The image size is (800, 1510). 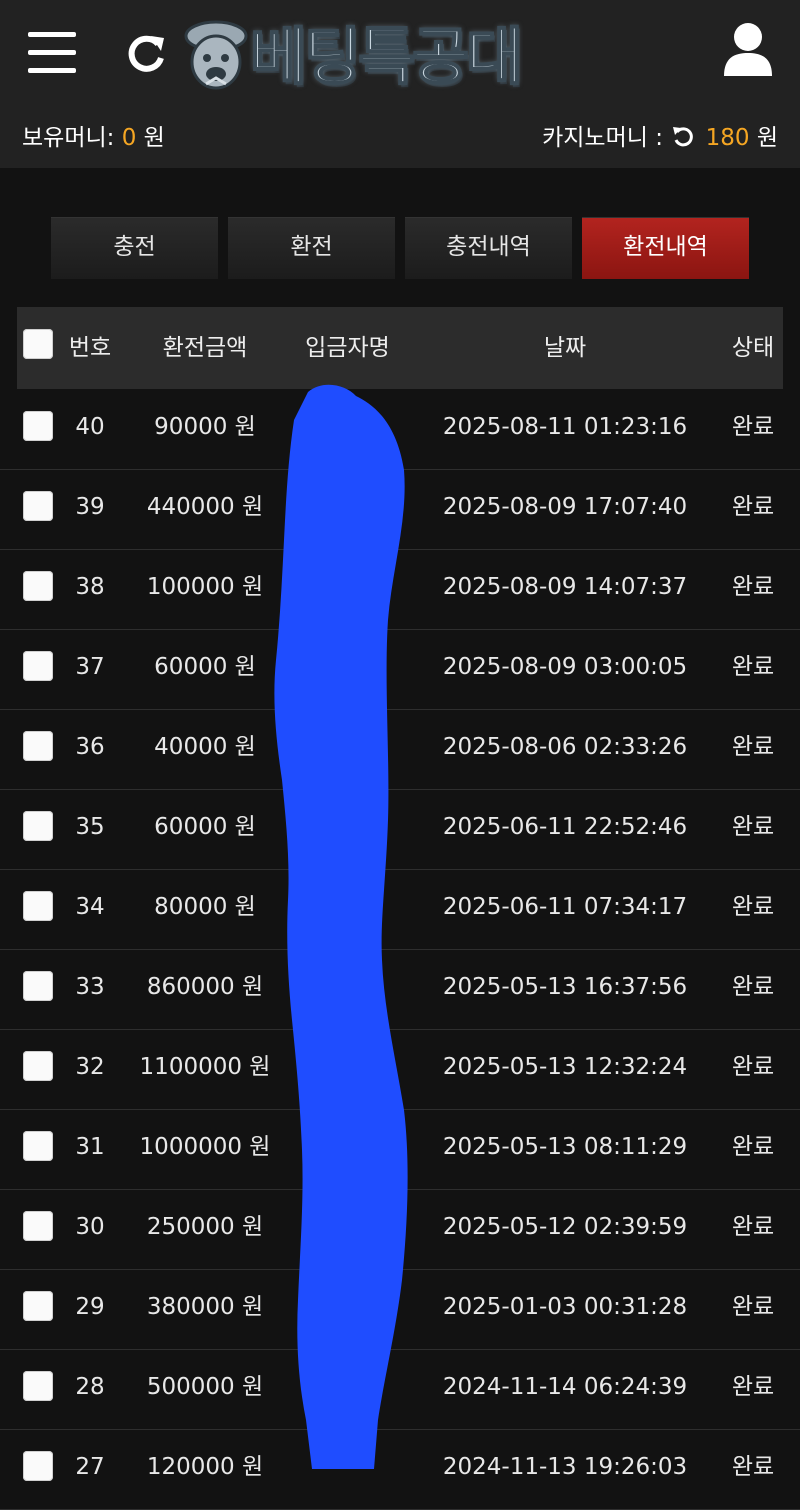 What do you see at coordinates (400, 509) in the screenshot?
I see `table-row: 39 440000 원 2025-08-09 17:07:40 완료` at bounding box center [400, 509].